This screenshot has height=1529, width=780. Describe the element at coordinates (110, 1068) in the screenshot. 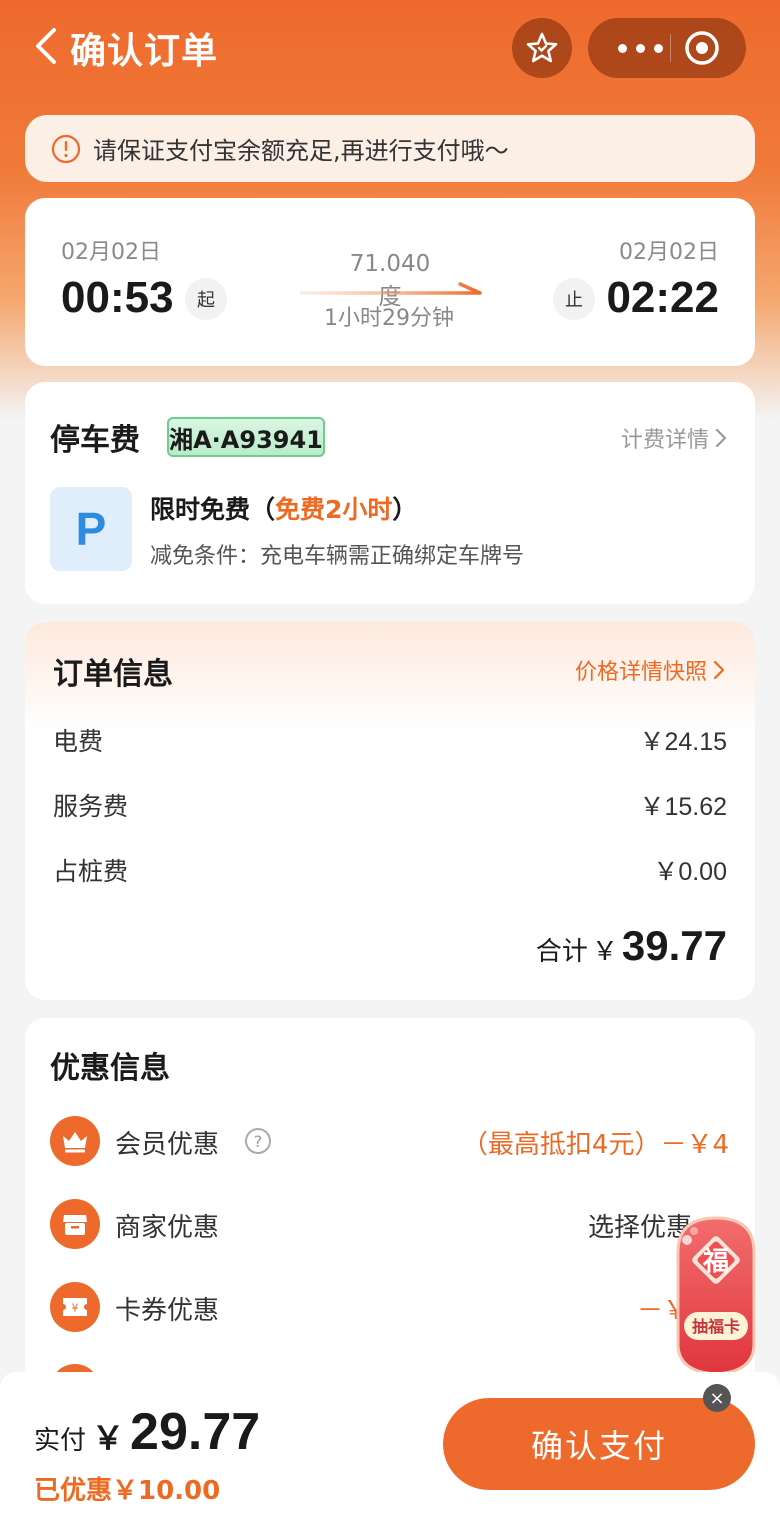

I see `discount-title: 优惠信息` at that location.